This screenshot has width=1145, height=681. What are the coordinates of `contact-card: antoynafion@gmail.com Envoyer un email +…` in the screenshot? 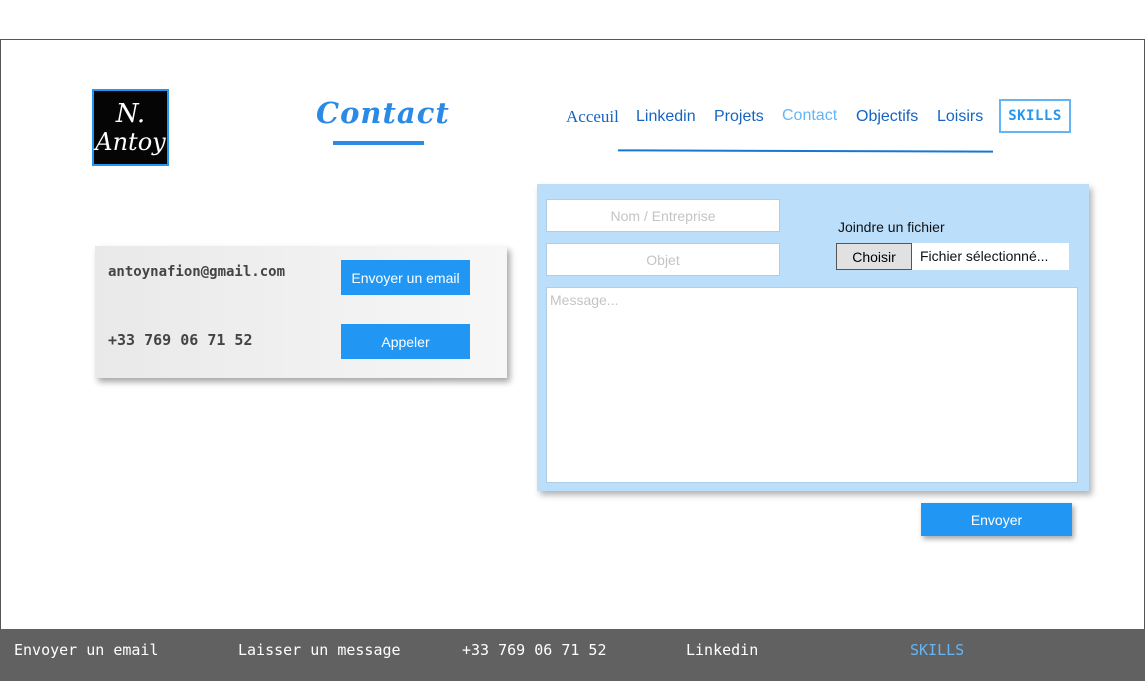 It's located at (301, 312).